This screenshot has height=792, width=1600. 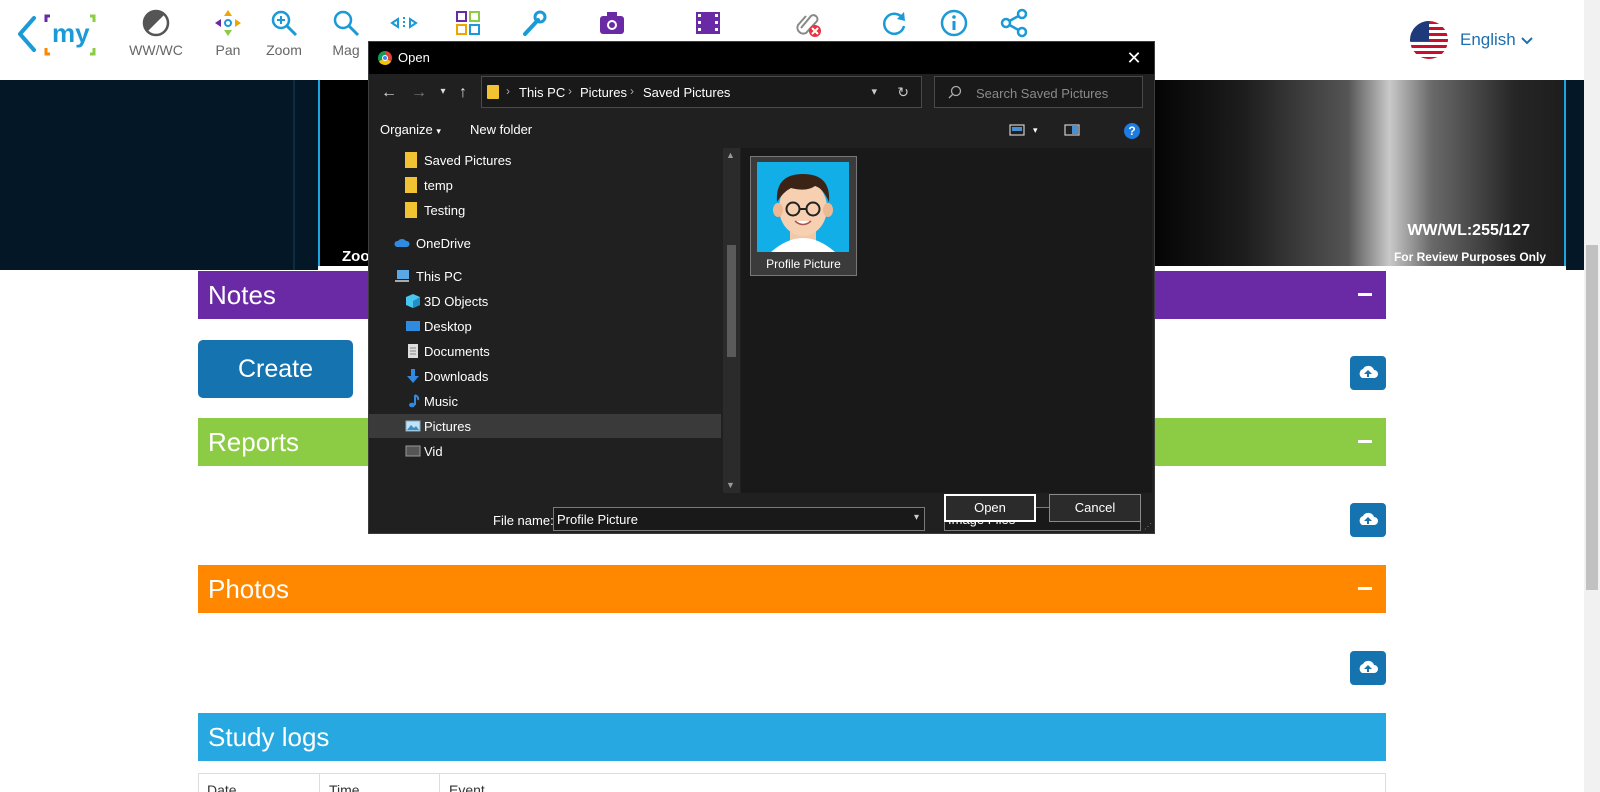 What do you see at coordinates (284, 23) in the screenshot?
I see `zoom-icon` at bounding box center [284, 23].